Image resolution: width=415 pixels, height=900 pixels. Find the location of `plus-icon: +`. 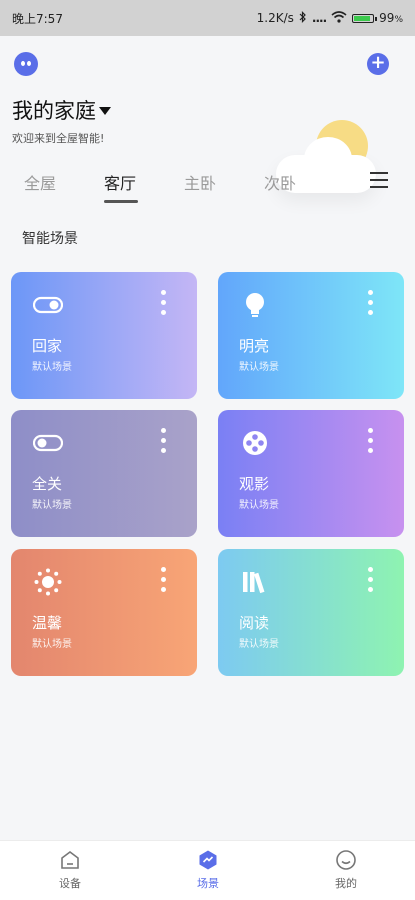

plus-icon: + is located at coordinates (378, 62).